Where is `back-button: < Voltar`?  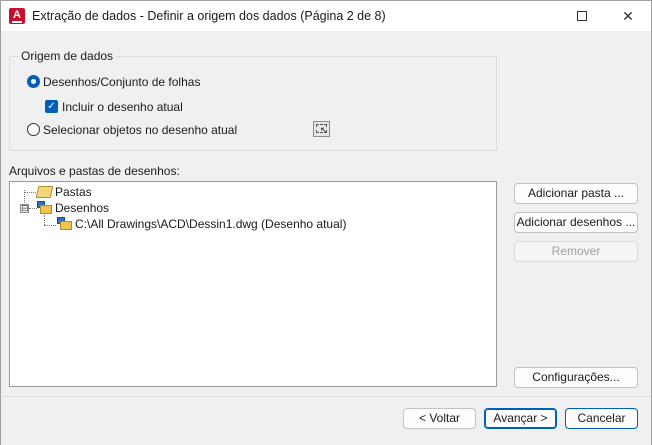 back-button: < Voltar is located at coordinates (439, 418).